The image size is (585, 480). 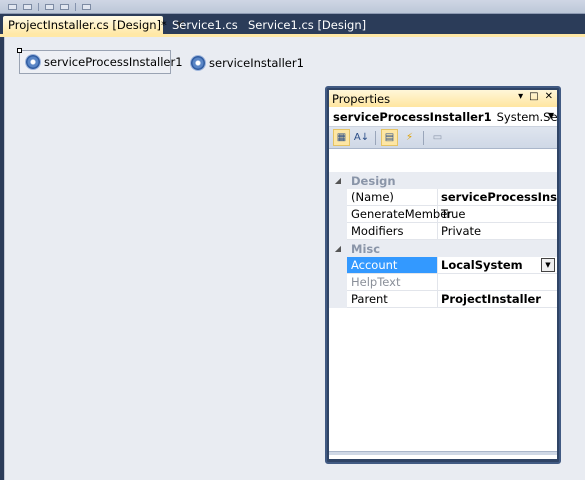 What do you see at coordinates (341, 137) in the screenshot?
I see `categorized-icon: ▦` at bounding box center [341, 137].